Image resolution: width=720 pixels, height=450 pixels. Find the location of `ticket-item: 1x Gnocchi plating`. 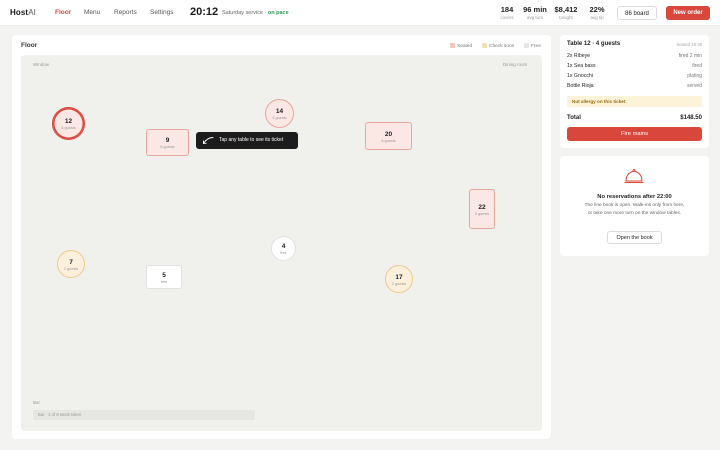

ticket-item: 1x Gnocchi plating is located at coordinates (634, 76).